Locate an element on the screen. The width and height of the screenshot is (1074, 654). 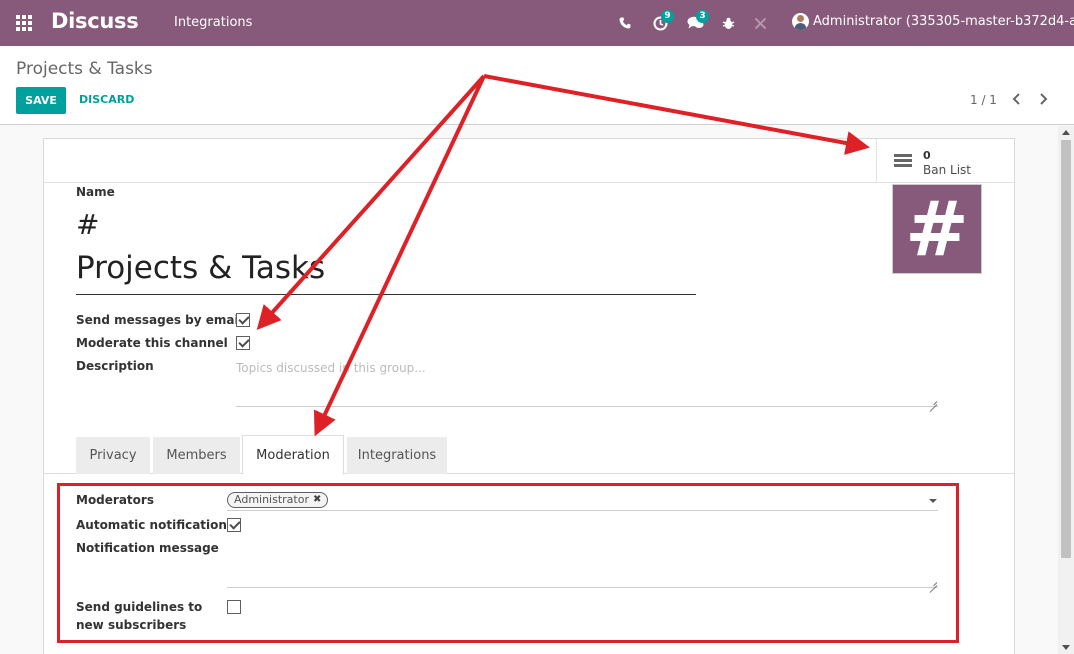
app-title: Discuss is located at coordinates (95, 21).